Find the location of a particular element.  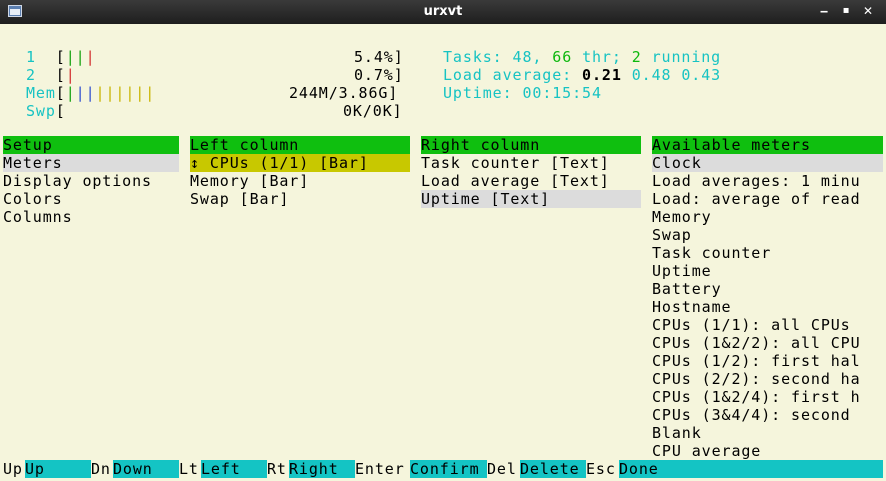

footer-key-enter: Enter is located at coordinates (380, 469).